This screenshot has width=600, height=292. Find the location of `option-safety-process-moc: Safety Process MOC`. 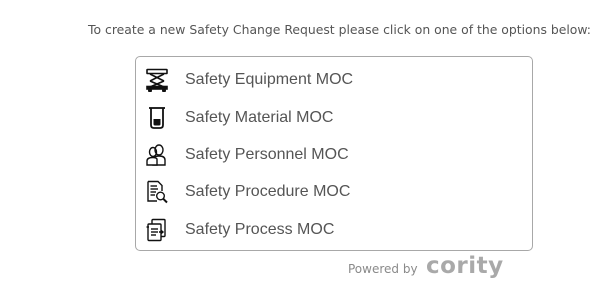

option-safety-process-moc: Safety Process MOC is located at coordinates (334, 230).